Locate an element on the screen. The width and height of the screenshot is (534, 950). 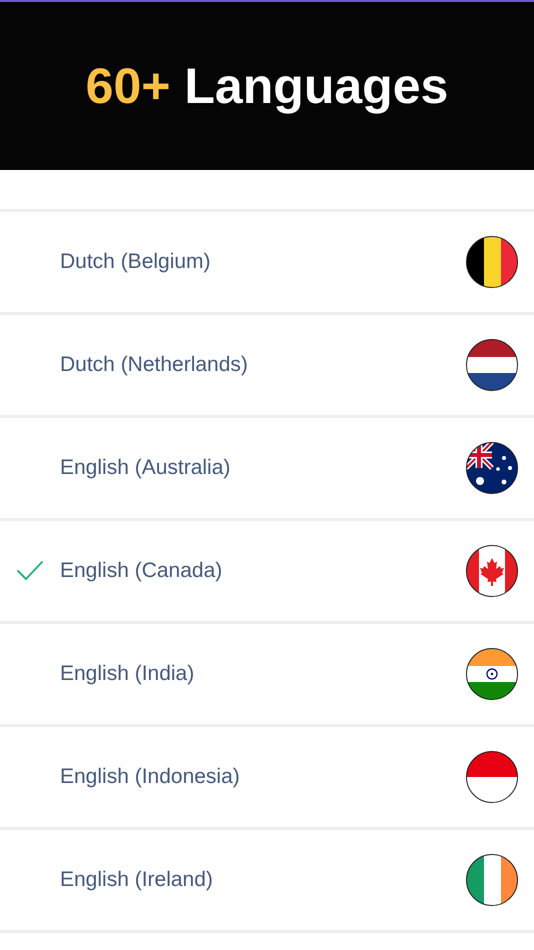
language-name: English (Indonesia) is located at coordinates (150, 777).